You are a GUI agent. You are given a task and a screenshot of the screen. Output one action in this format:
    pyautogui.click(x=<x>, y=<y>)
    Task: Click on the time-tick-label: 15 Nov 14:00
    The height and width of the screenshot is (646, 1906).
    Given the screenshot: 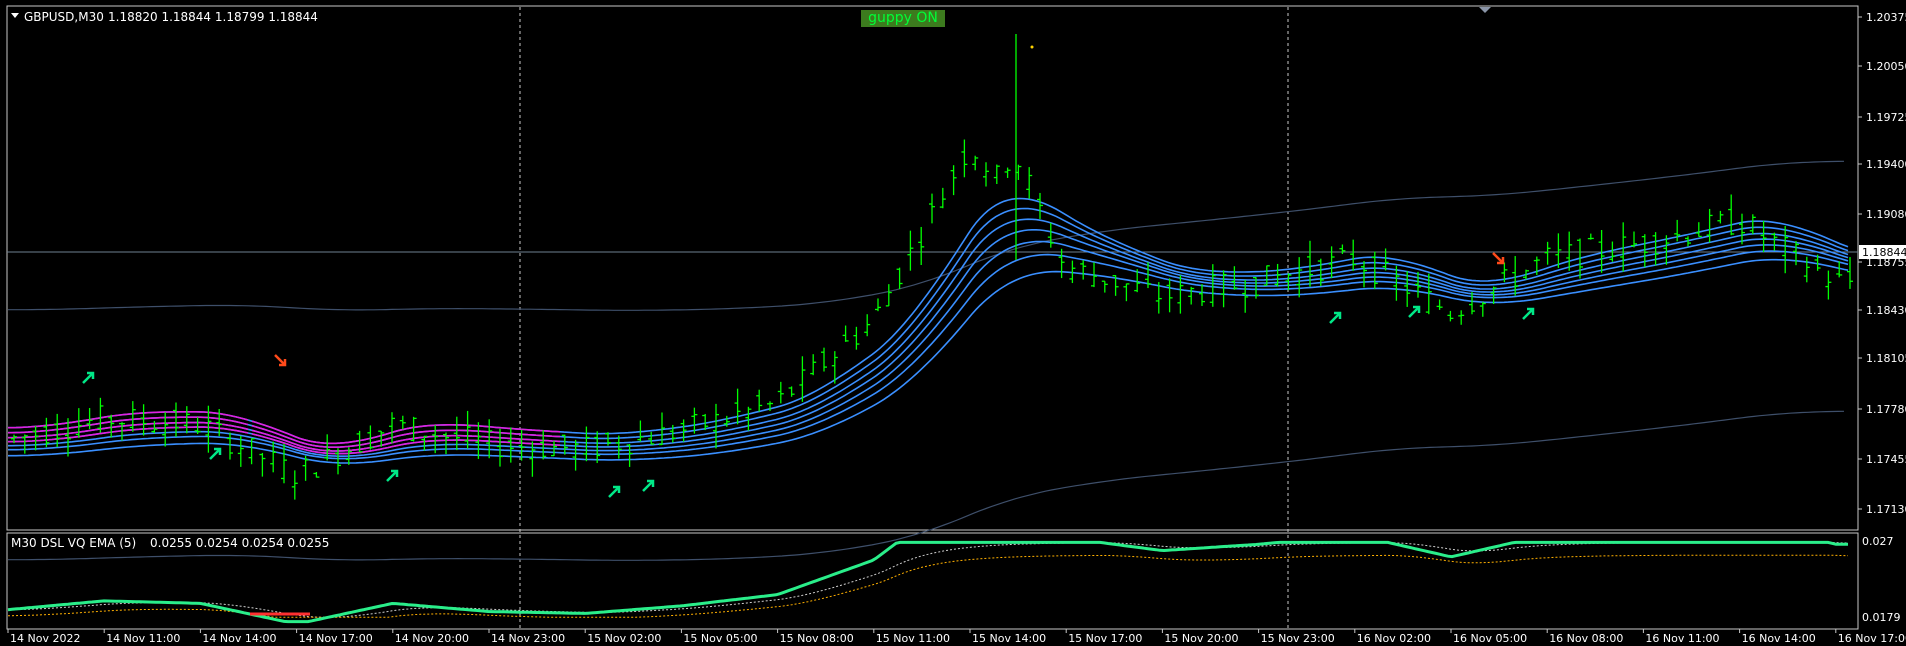 What is the action you would take?
    pyautogui.click(x=1009, y=638)
    